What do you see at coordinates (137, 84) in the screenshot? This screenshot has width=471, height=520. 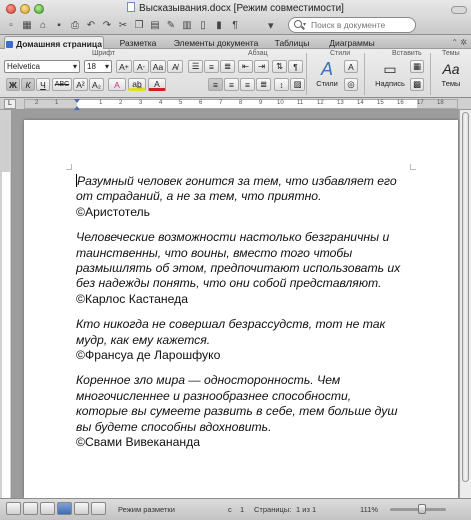 I see `highlight-button: ab̲` at bounding box center [137, 84].